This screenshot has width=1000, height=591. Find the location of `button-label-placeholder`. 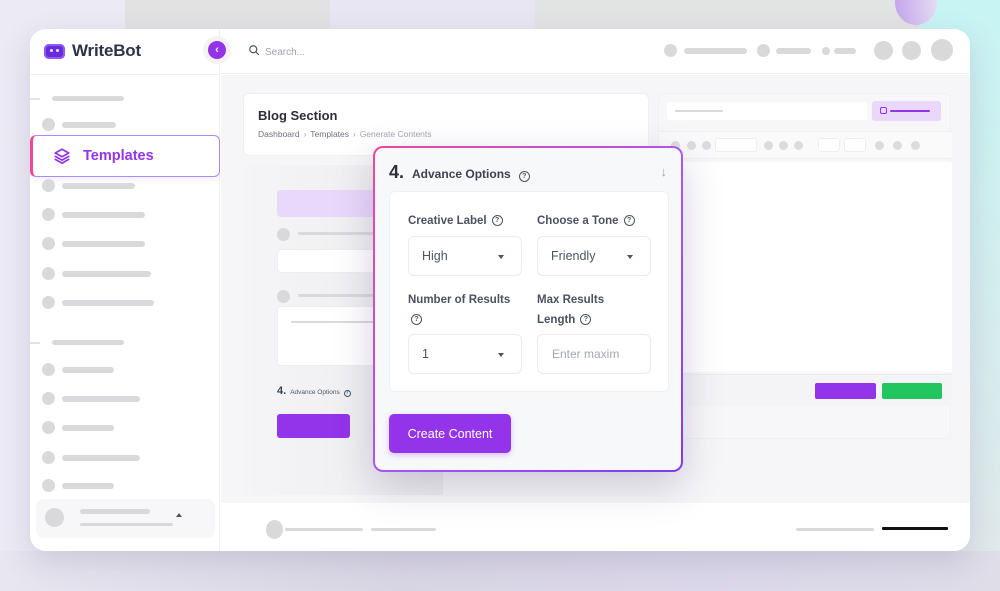

button-label-placeholder is located at coordinates (910, 111).